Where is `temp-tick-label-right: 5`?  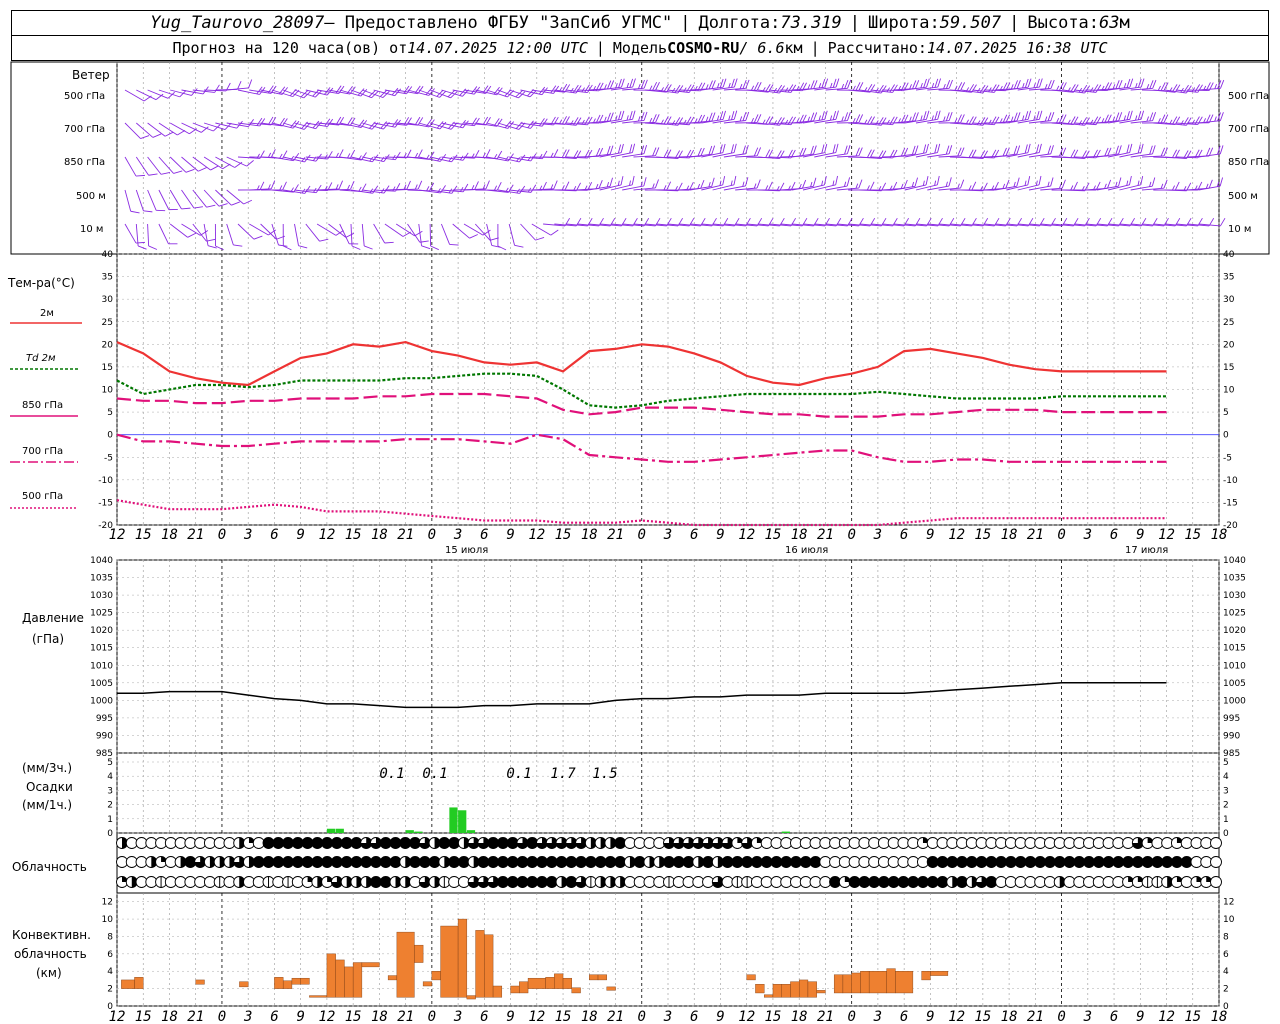 temp-tick-label-right: 5 is located at coordinates (1226, 413).